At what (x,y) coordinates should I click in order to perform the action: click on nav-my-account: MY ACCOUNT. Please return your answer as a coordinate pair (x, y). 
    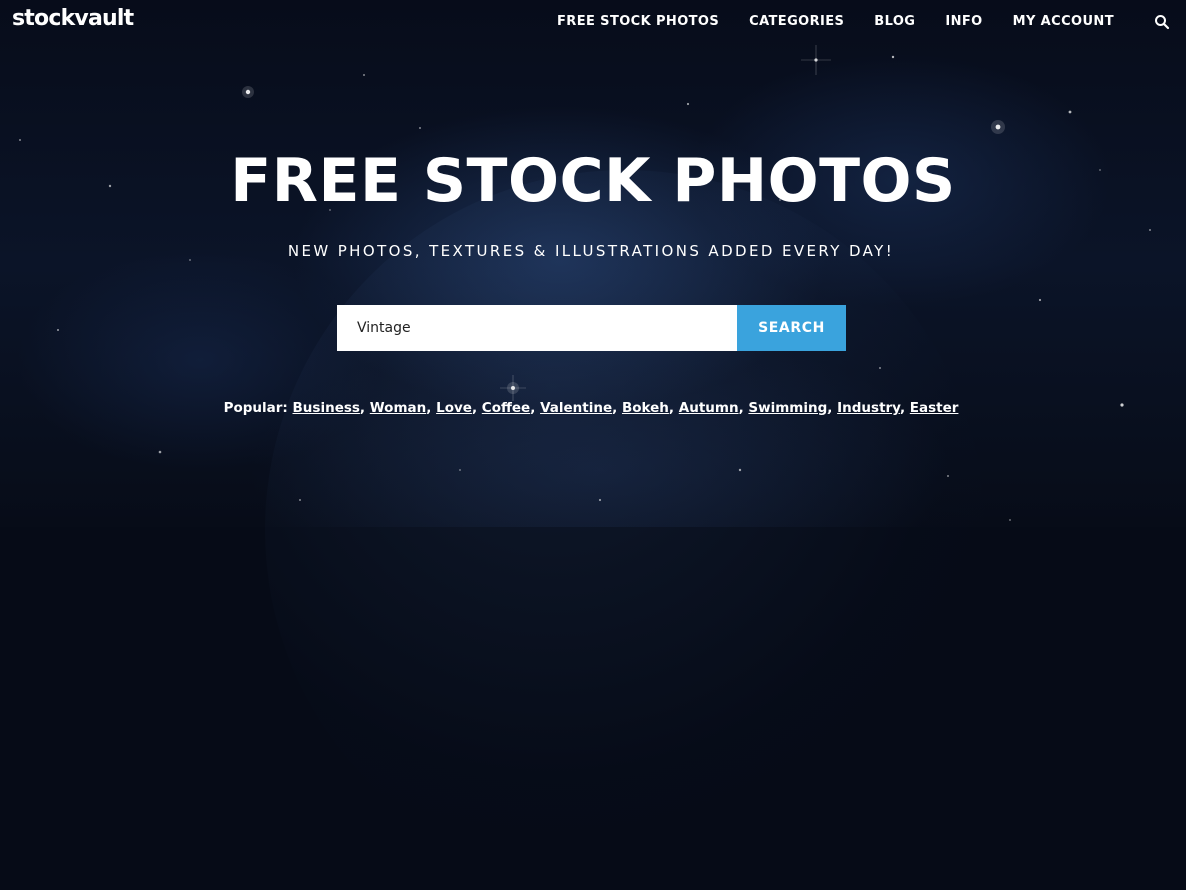
    Looking at the image, I should click on (1063, 21).